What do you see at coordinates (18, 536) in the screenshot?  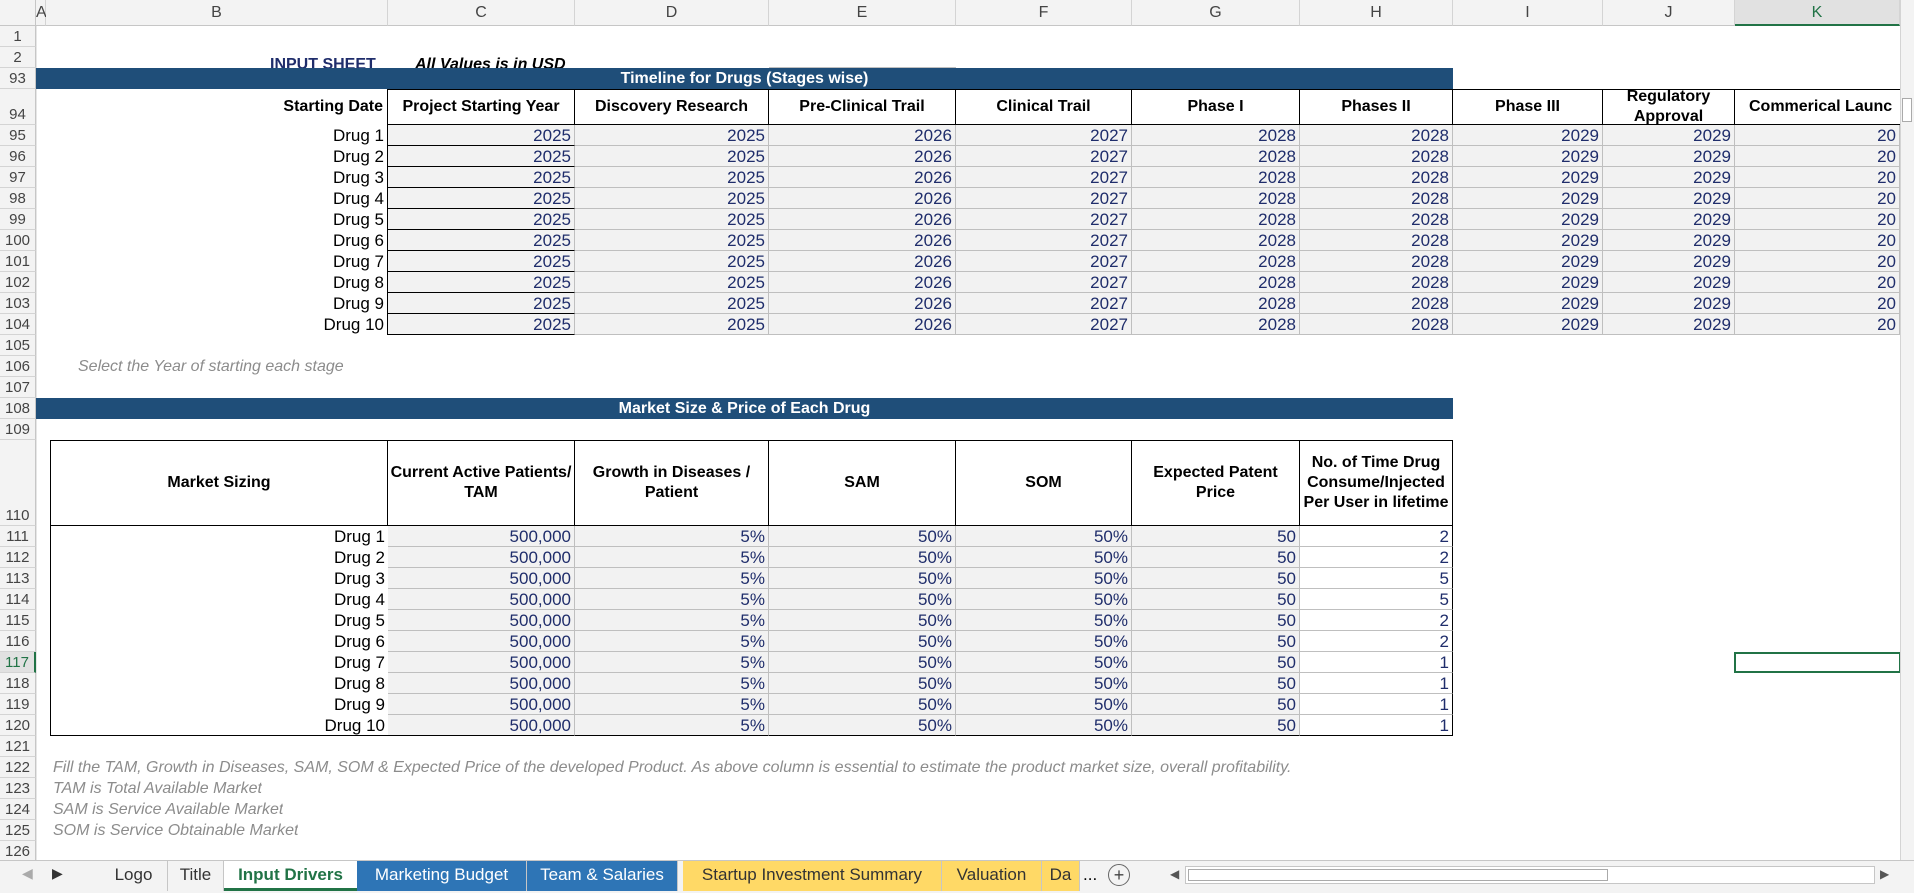 I see `row-header: 111` at bounding box center [18, 536].